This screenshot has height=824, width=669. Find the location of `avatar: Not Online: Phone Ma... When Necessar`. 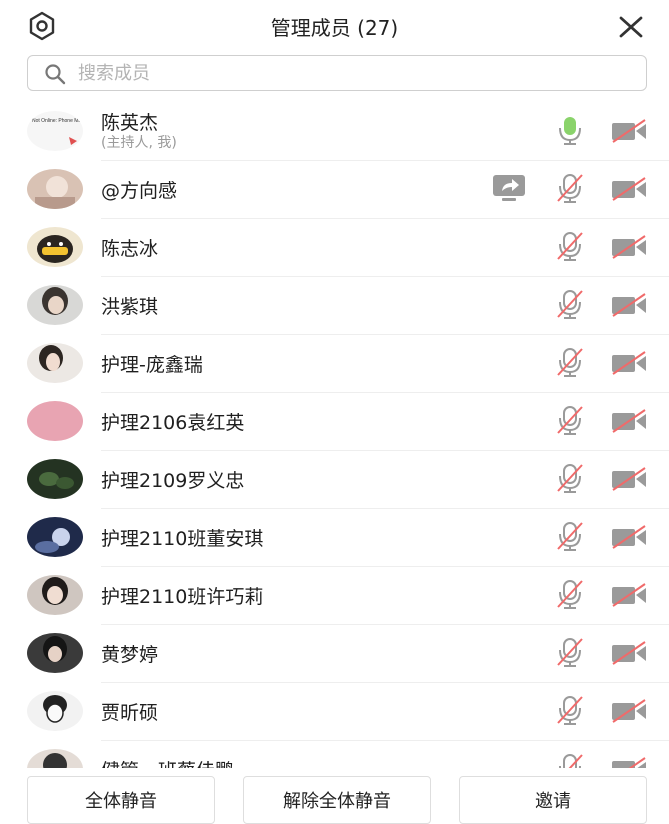

avatar: Not Online: Phone Ma... When Necessar is located at coordinates (55, 131).